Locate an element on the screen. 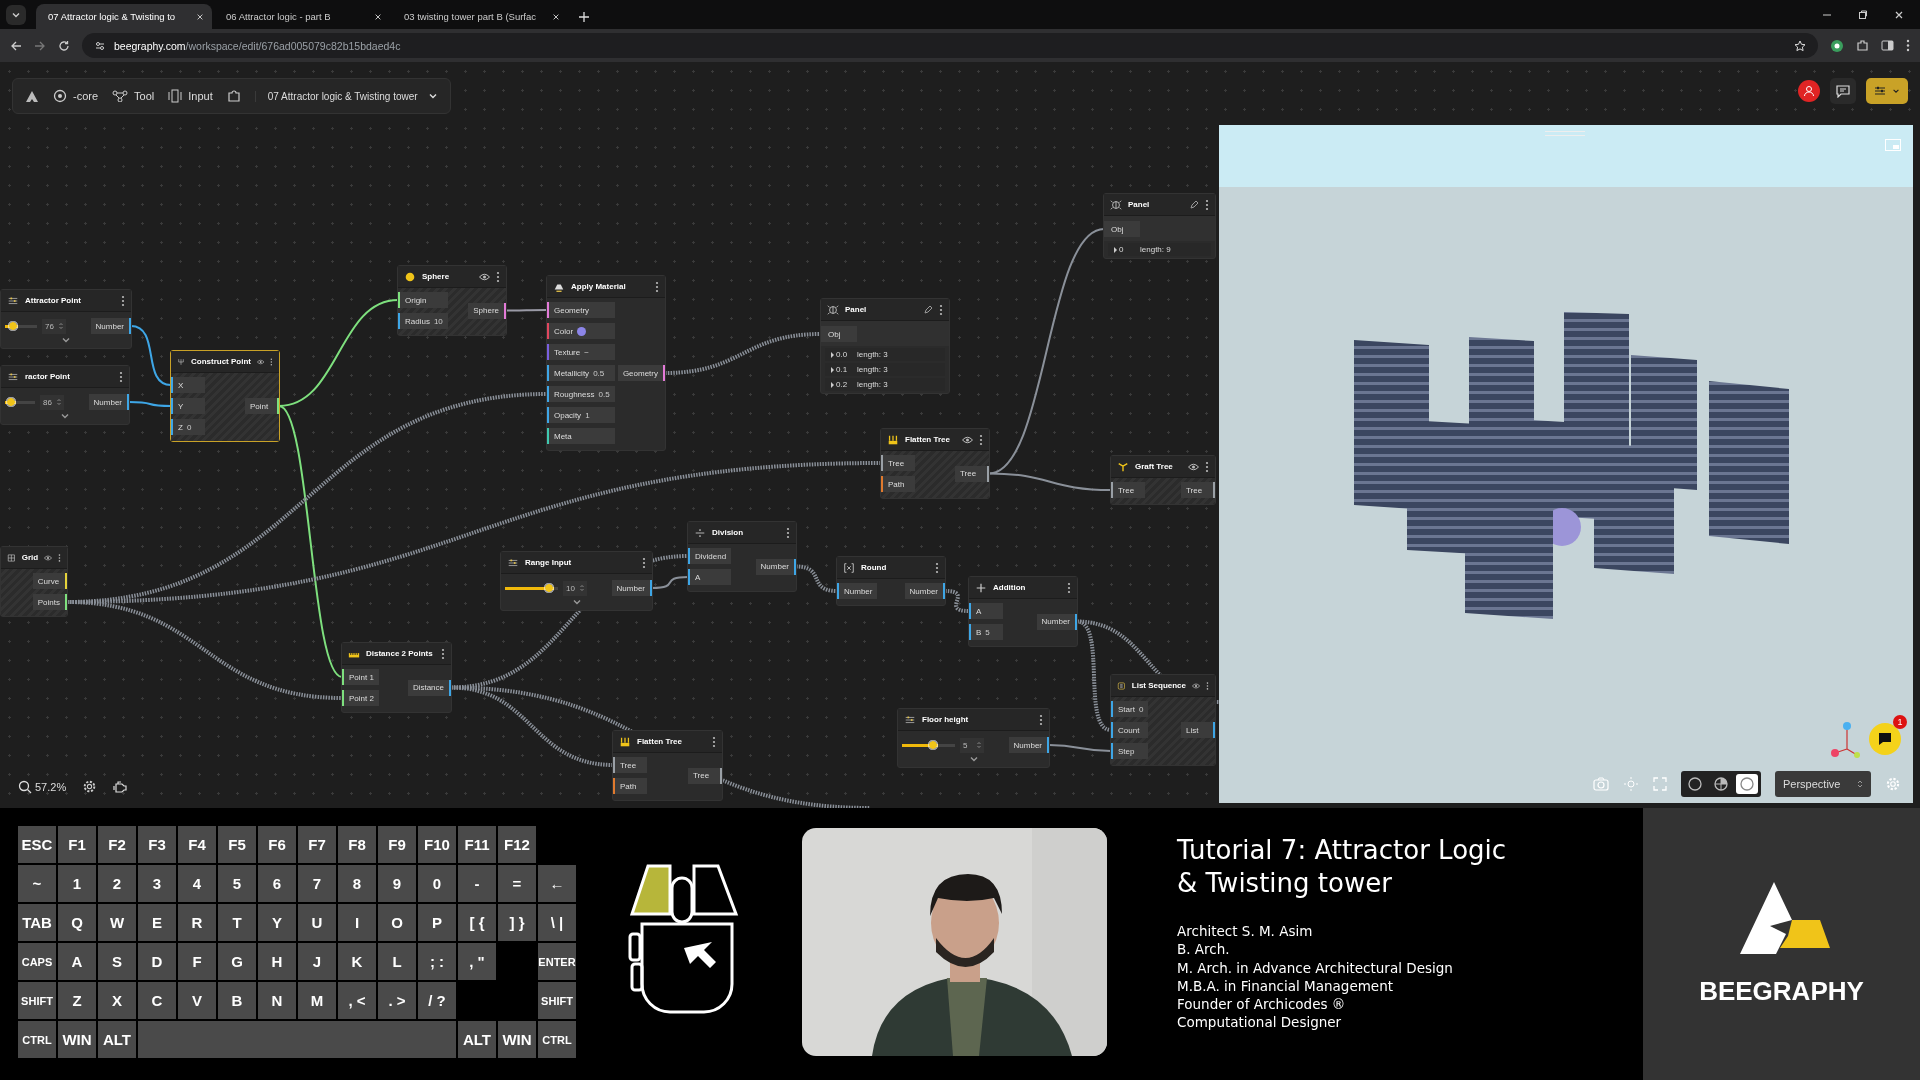 The image size is (1920, 1080). toolbar-button: Tool is located at coordinates (133, 96).